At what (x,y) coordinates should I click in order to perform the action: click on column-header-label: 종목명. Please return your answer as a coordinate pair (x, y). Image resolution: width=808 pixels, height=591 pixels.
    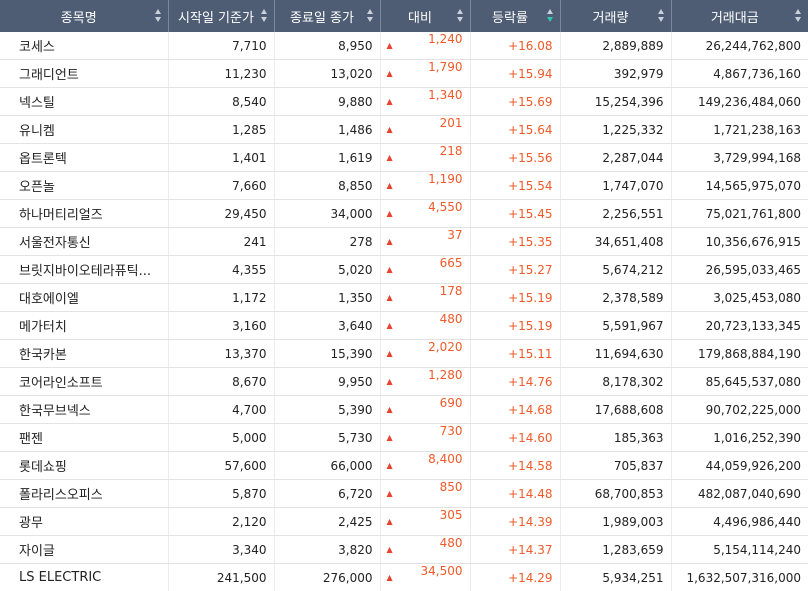
    Looking at the image, I should click on (84, 16).